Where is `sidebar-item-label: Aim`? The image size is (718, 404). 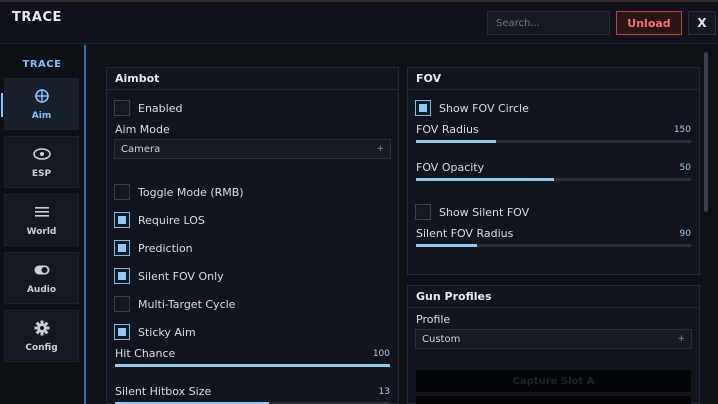
sidebar-item-label: Aim is located at coordinates (41, 116).